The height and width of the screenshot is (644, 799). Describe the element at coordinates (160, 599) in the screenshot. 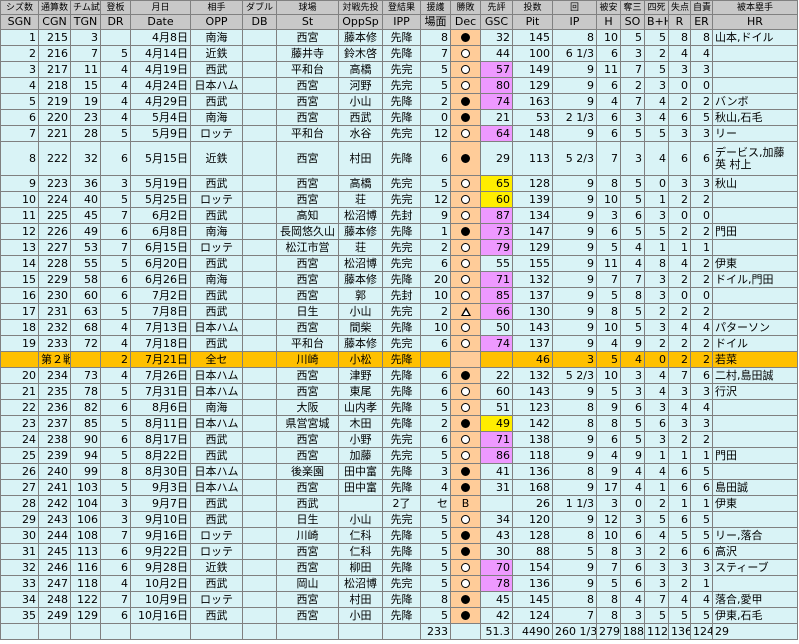

I see `cell-date: 10月9日` at that location.